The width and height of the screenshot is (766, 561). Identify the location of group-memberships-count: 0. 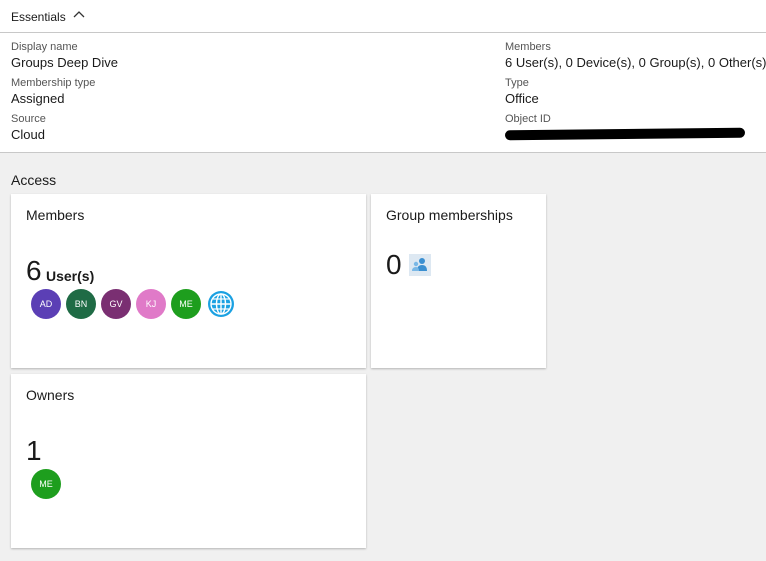
(394, 264).